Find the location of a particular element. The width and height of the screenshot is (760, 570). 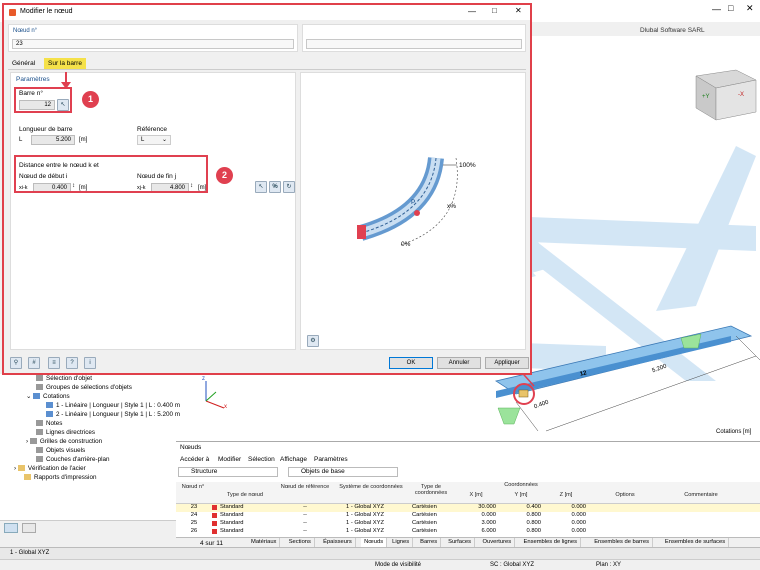

search-icon: ⚲ is located at coordinates (16, 363).